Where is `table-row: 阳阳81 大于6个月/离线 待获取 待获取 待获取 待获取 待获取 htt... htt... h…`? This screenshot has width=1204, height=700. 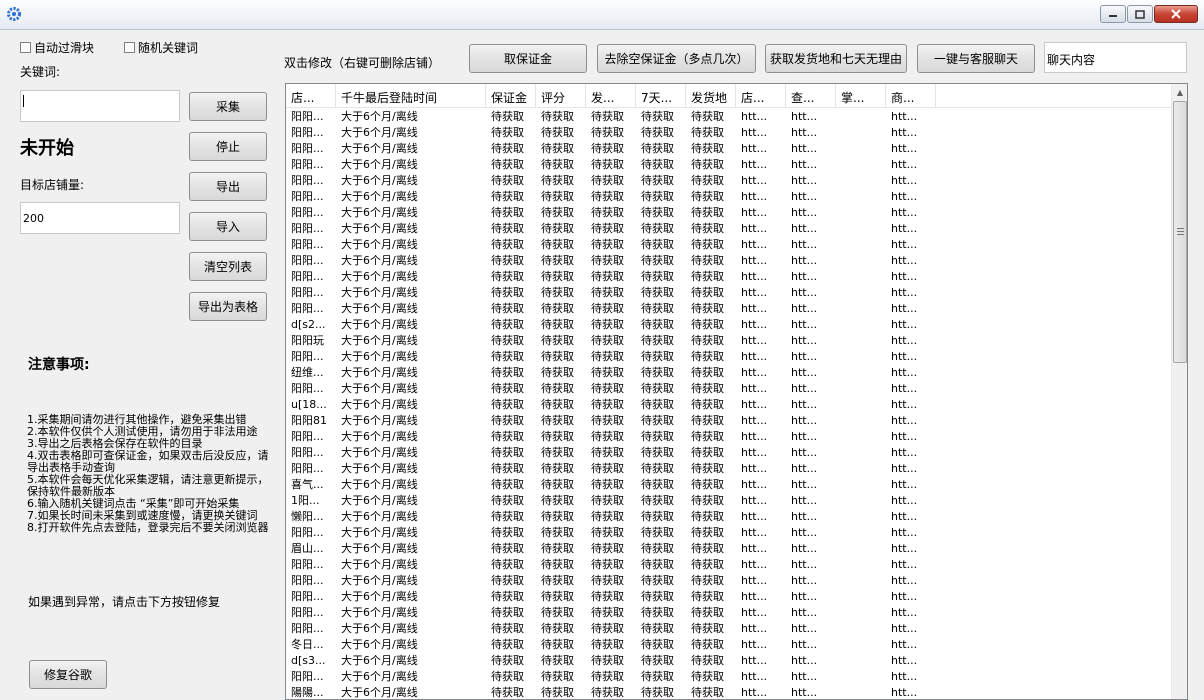 table-row: 阳阳81 大于6个月/离线 待获取 待获取 待获取 待获取 待获取 htt... htt... h… is located at coordinates (729, 421).